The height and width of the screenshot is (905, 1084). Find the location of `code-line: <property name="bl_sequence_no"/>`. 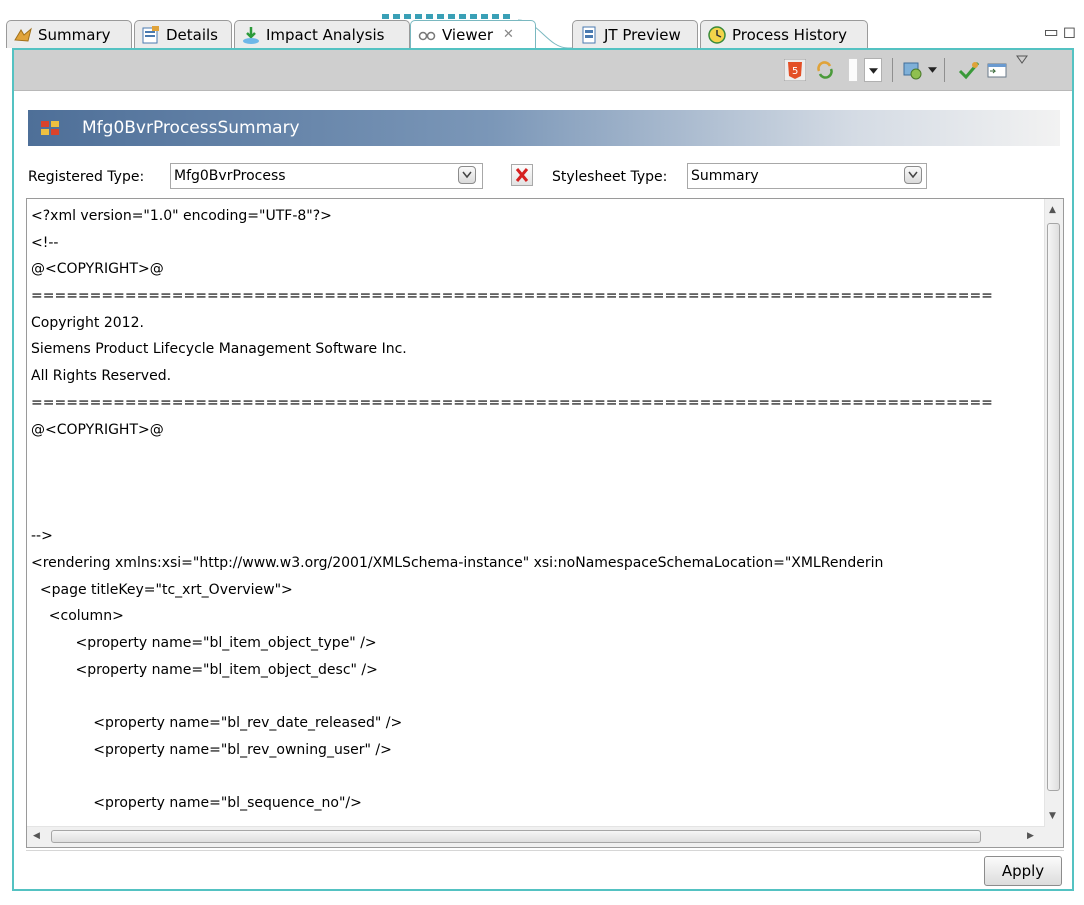

code-line: <property name="bl_sequence_no"/> is located at coordinates (196, 803).